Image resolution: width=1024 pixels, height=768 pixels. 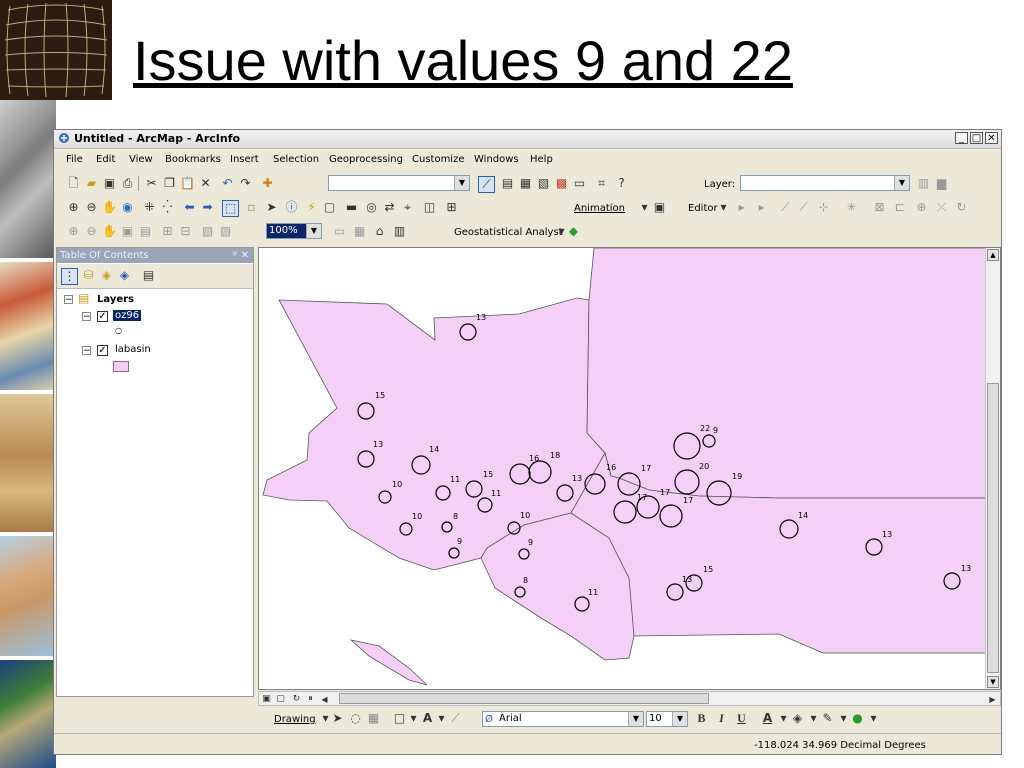 I want to click on list-by-visibility-icon: ◈, so click(x=106, y=275).